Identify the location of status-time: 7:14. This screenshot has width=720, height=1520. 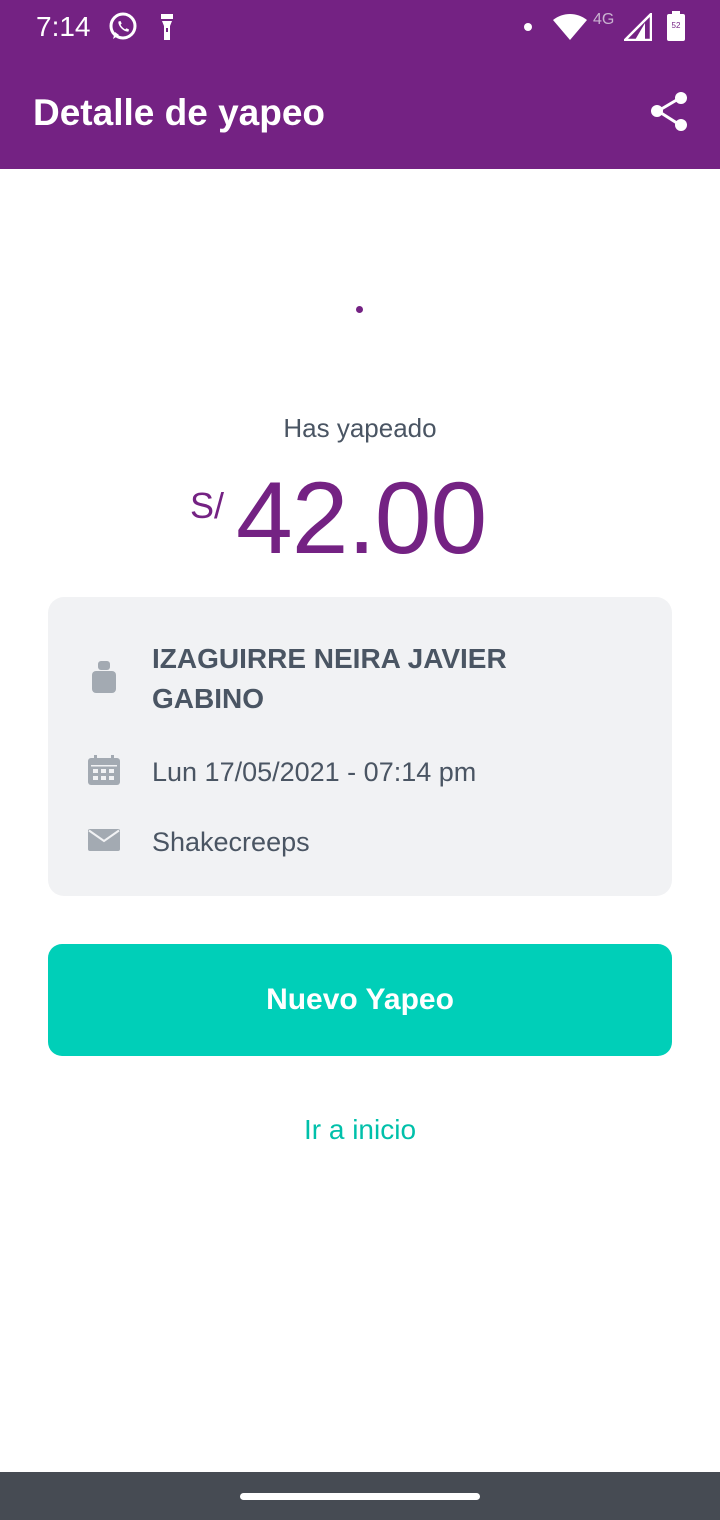
(63, 26).